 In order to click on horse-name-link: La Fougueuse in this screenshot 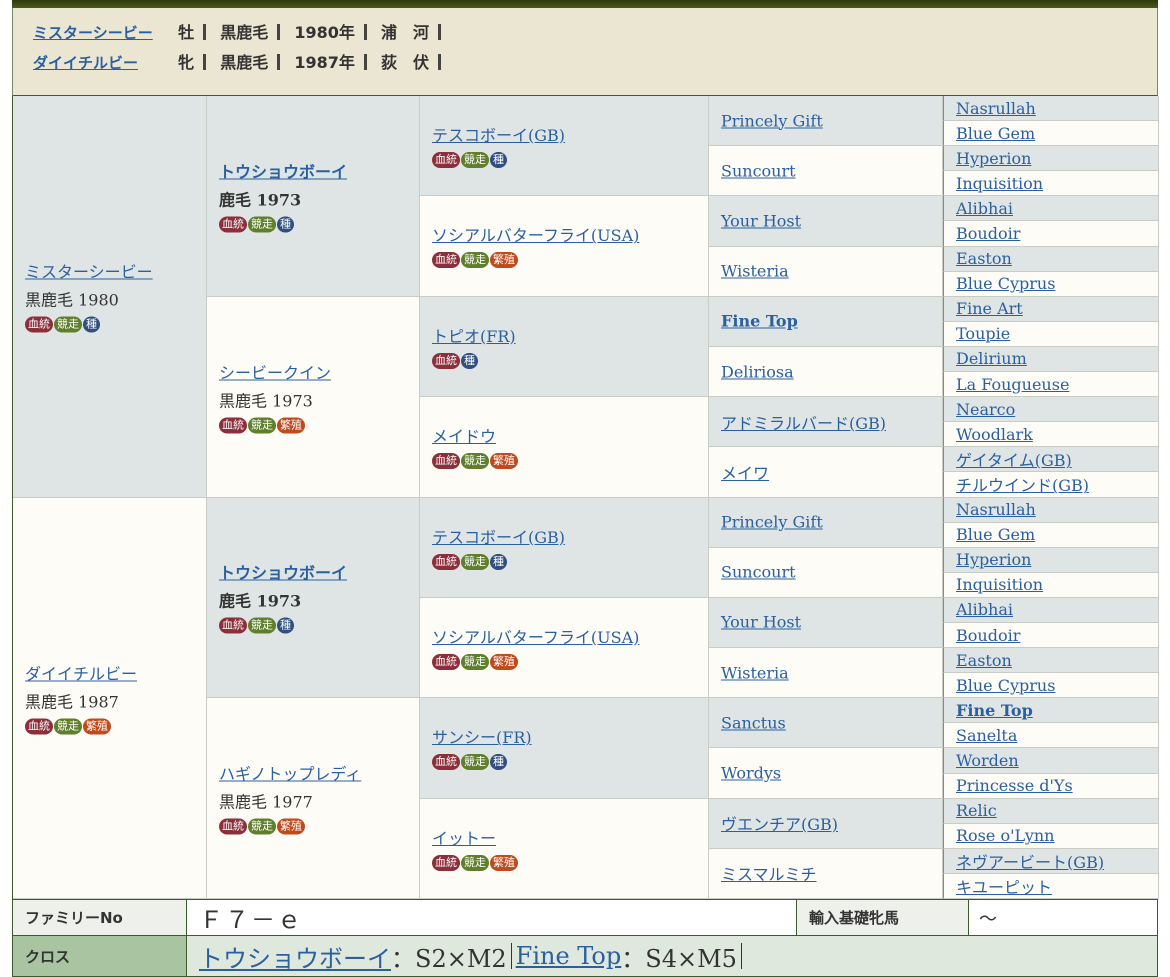, I will do `click(1012, 384)`.